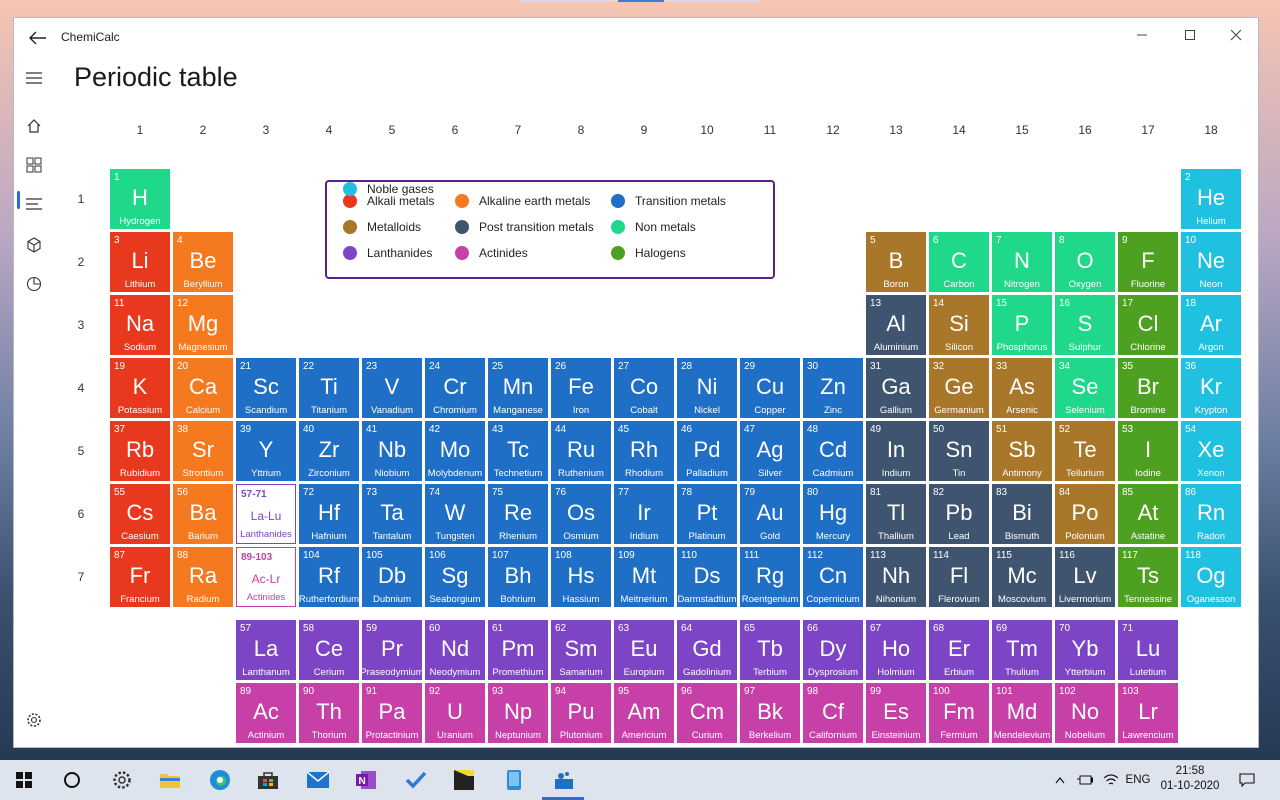 This screenshot has width=1280, height=800. I want to click on element-tile: 80 Hg Mercury, so click(833, 514).